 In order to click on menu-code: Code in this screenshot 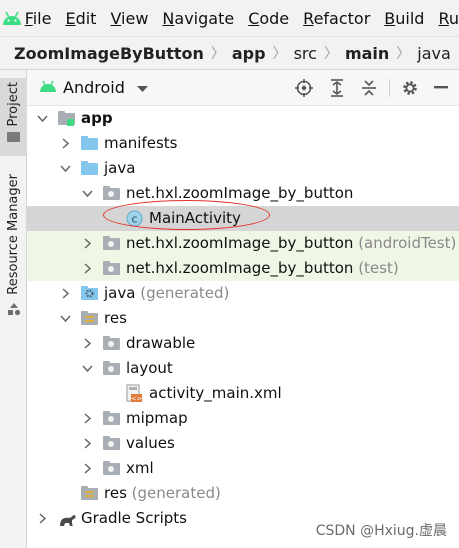, I will do `click(268, 18)`.